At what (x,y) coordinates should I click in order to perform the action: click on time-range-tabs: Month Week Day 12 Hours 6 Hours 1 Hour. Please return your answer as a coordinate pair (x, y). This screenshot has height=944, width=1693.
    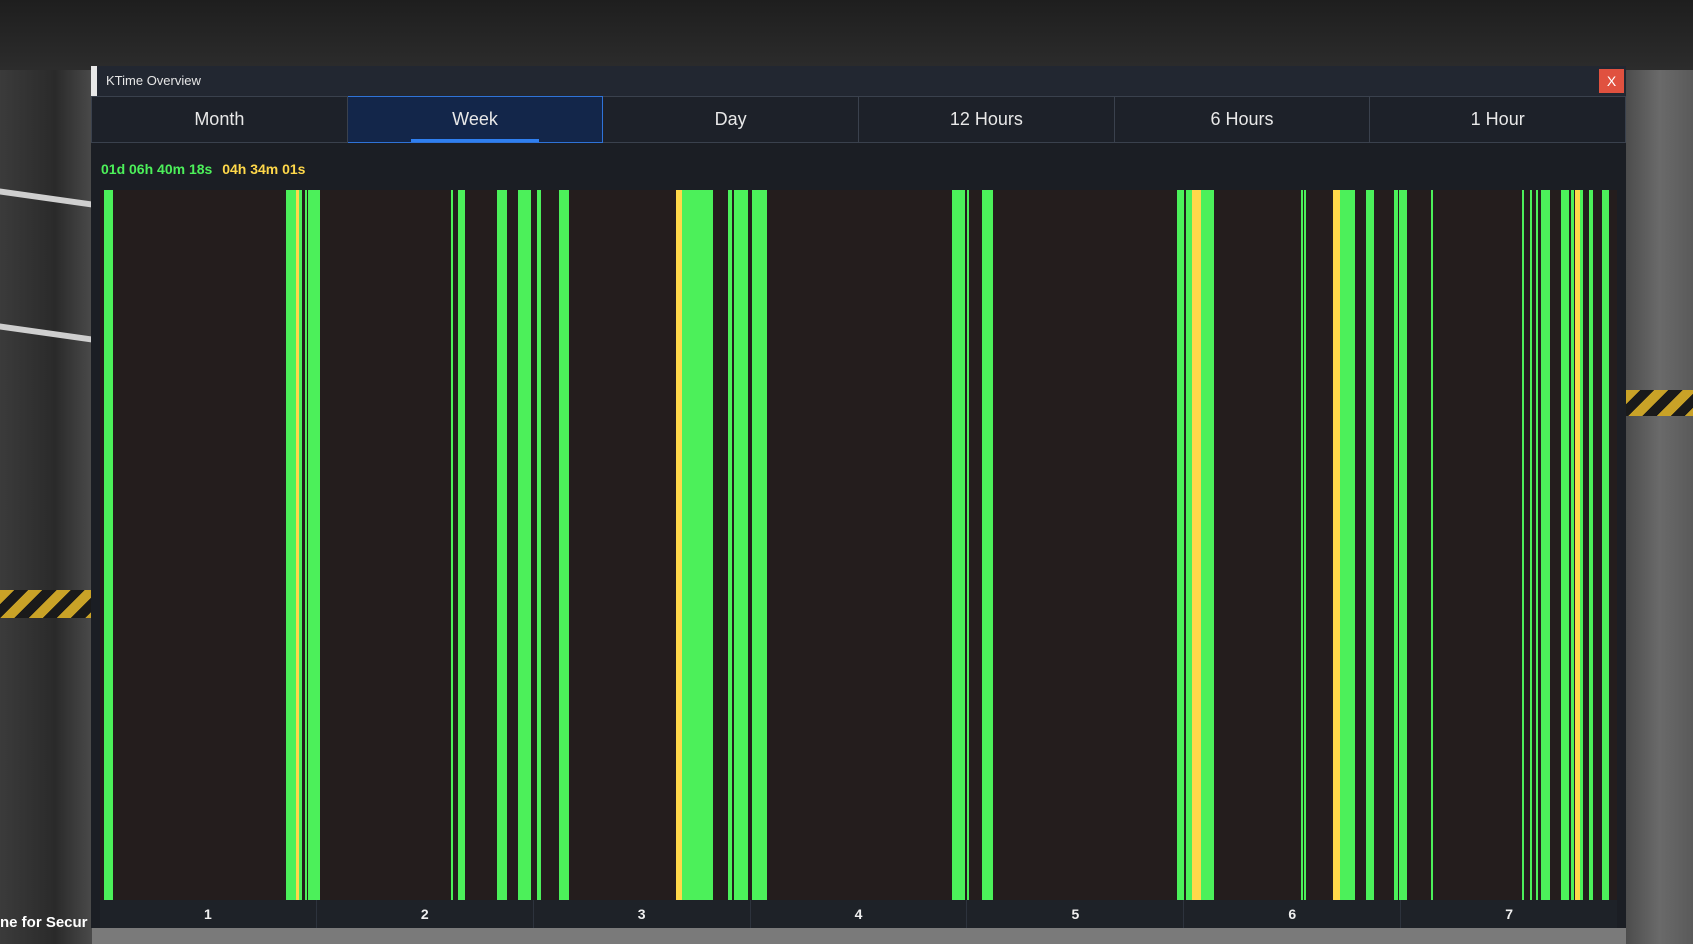
    Looking at the image, I should click on (859, 119).